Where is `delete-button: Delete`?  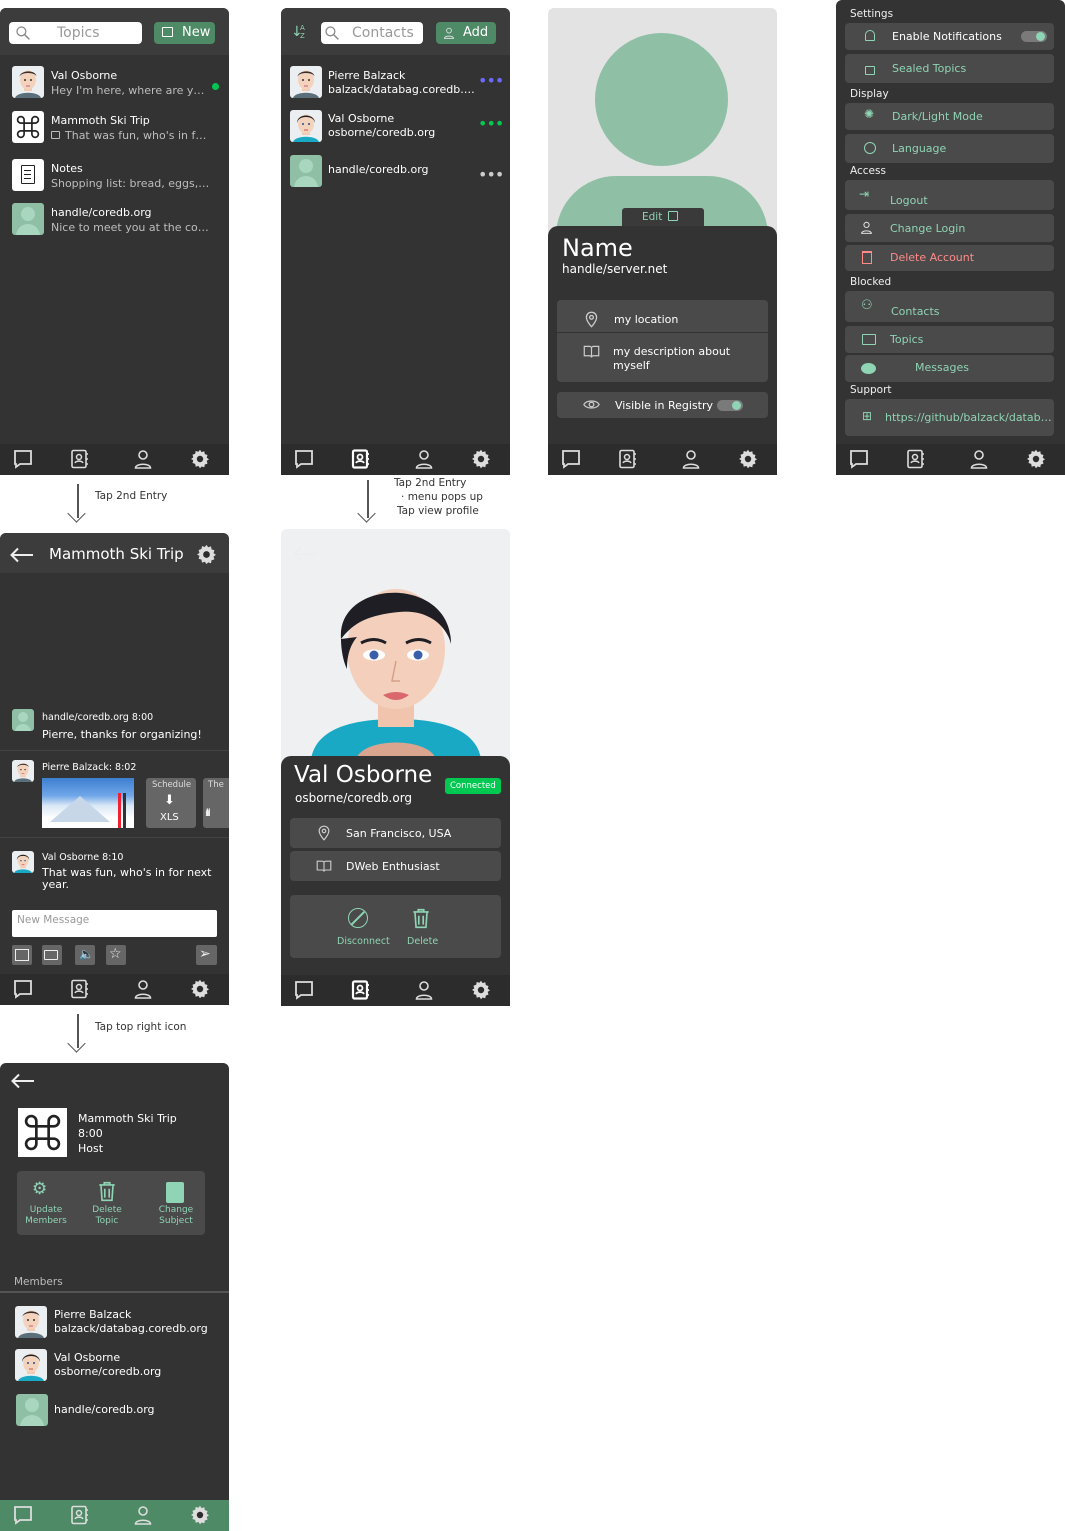 delete-button: Delete is located at coordinates (422, 929).